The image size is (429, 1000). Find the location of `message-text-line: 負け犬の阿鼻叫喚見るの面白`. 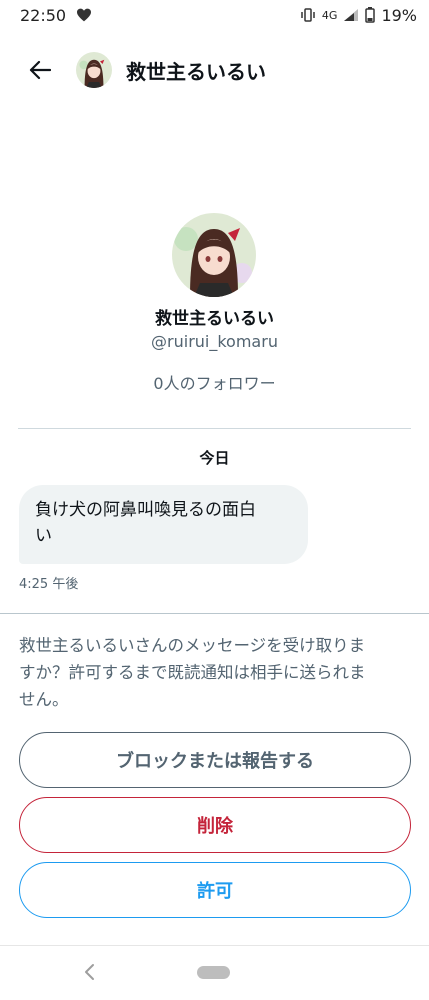

message-text-line: 負け犬の阿鼻叫喚見るの面白 is located at coordinates (145, 510).